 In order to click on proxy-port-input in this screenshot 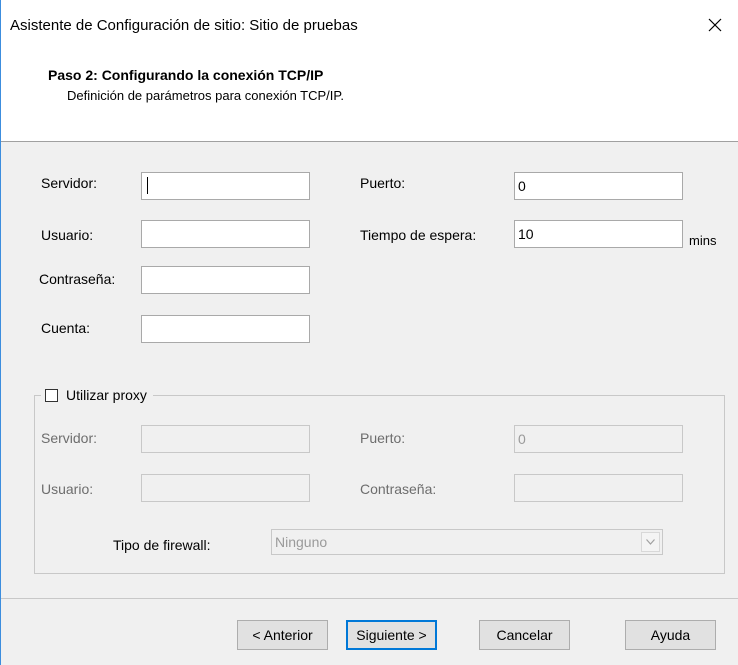, I will do `click(598, 439)`.